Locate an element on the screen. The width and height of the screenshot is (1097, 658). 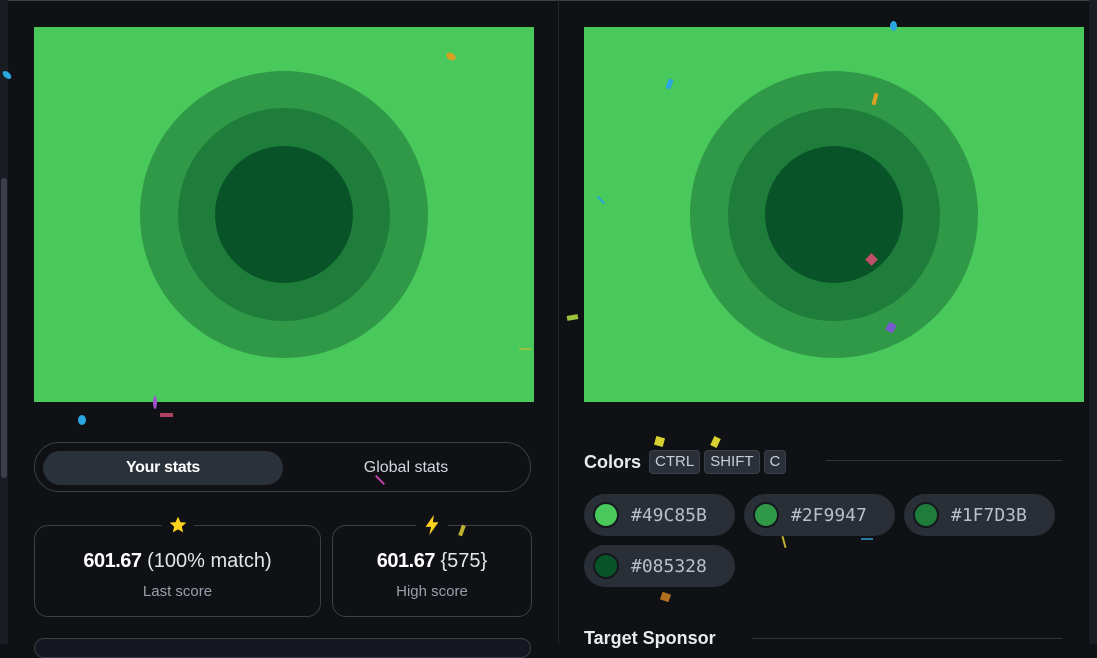
color-chip: #49C85B is located at coordinates (659, 515).